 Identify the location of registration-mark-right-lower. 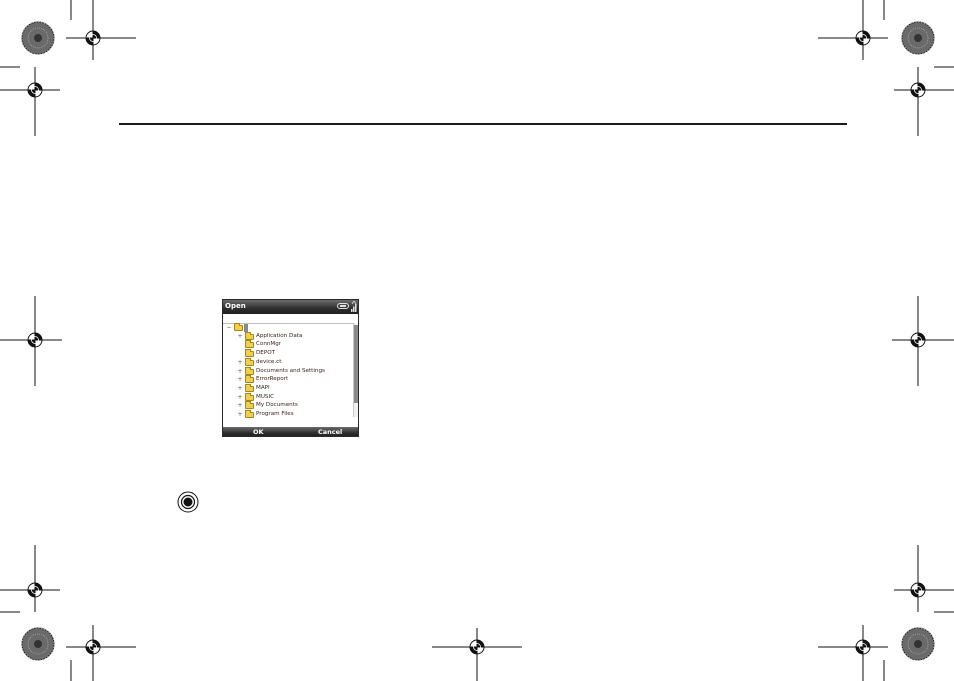
(924, 579).